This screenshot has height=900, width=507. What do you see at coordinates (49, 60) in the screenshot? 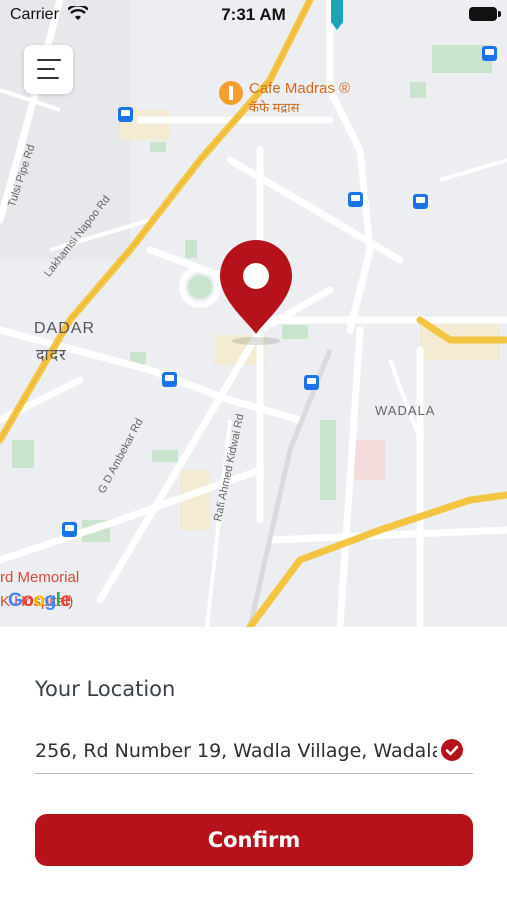
I see `menu-icon` at bounding box center [49, 60].